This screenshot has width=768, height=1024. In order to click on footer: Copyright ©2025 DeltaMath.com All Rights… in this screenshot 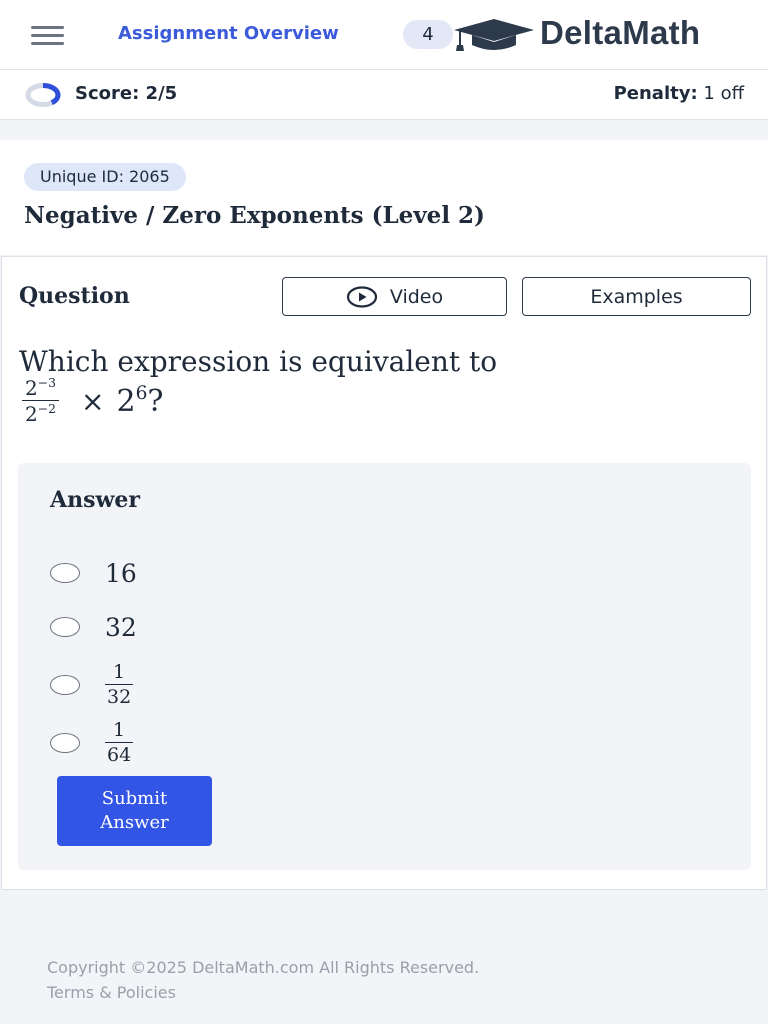, I will do `click(263, 980)`.